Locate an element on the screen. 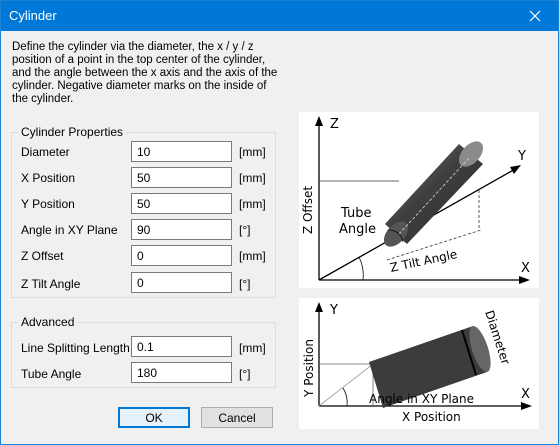  z-offset-field: 0 is located at coordinates (181, 255).